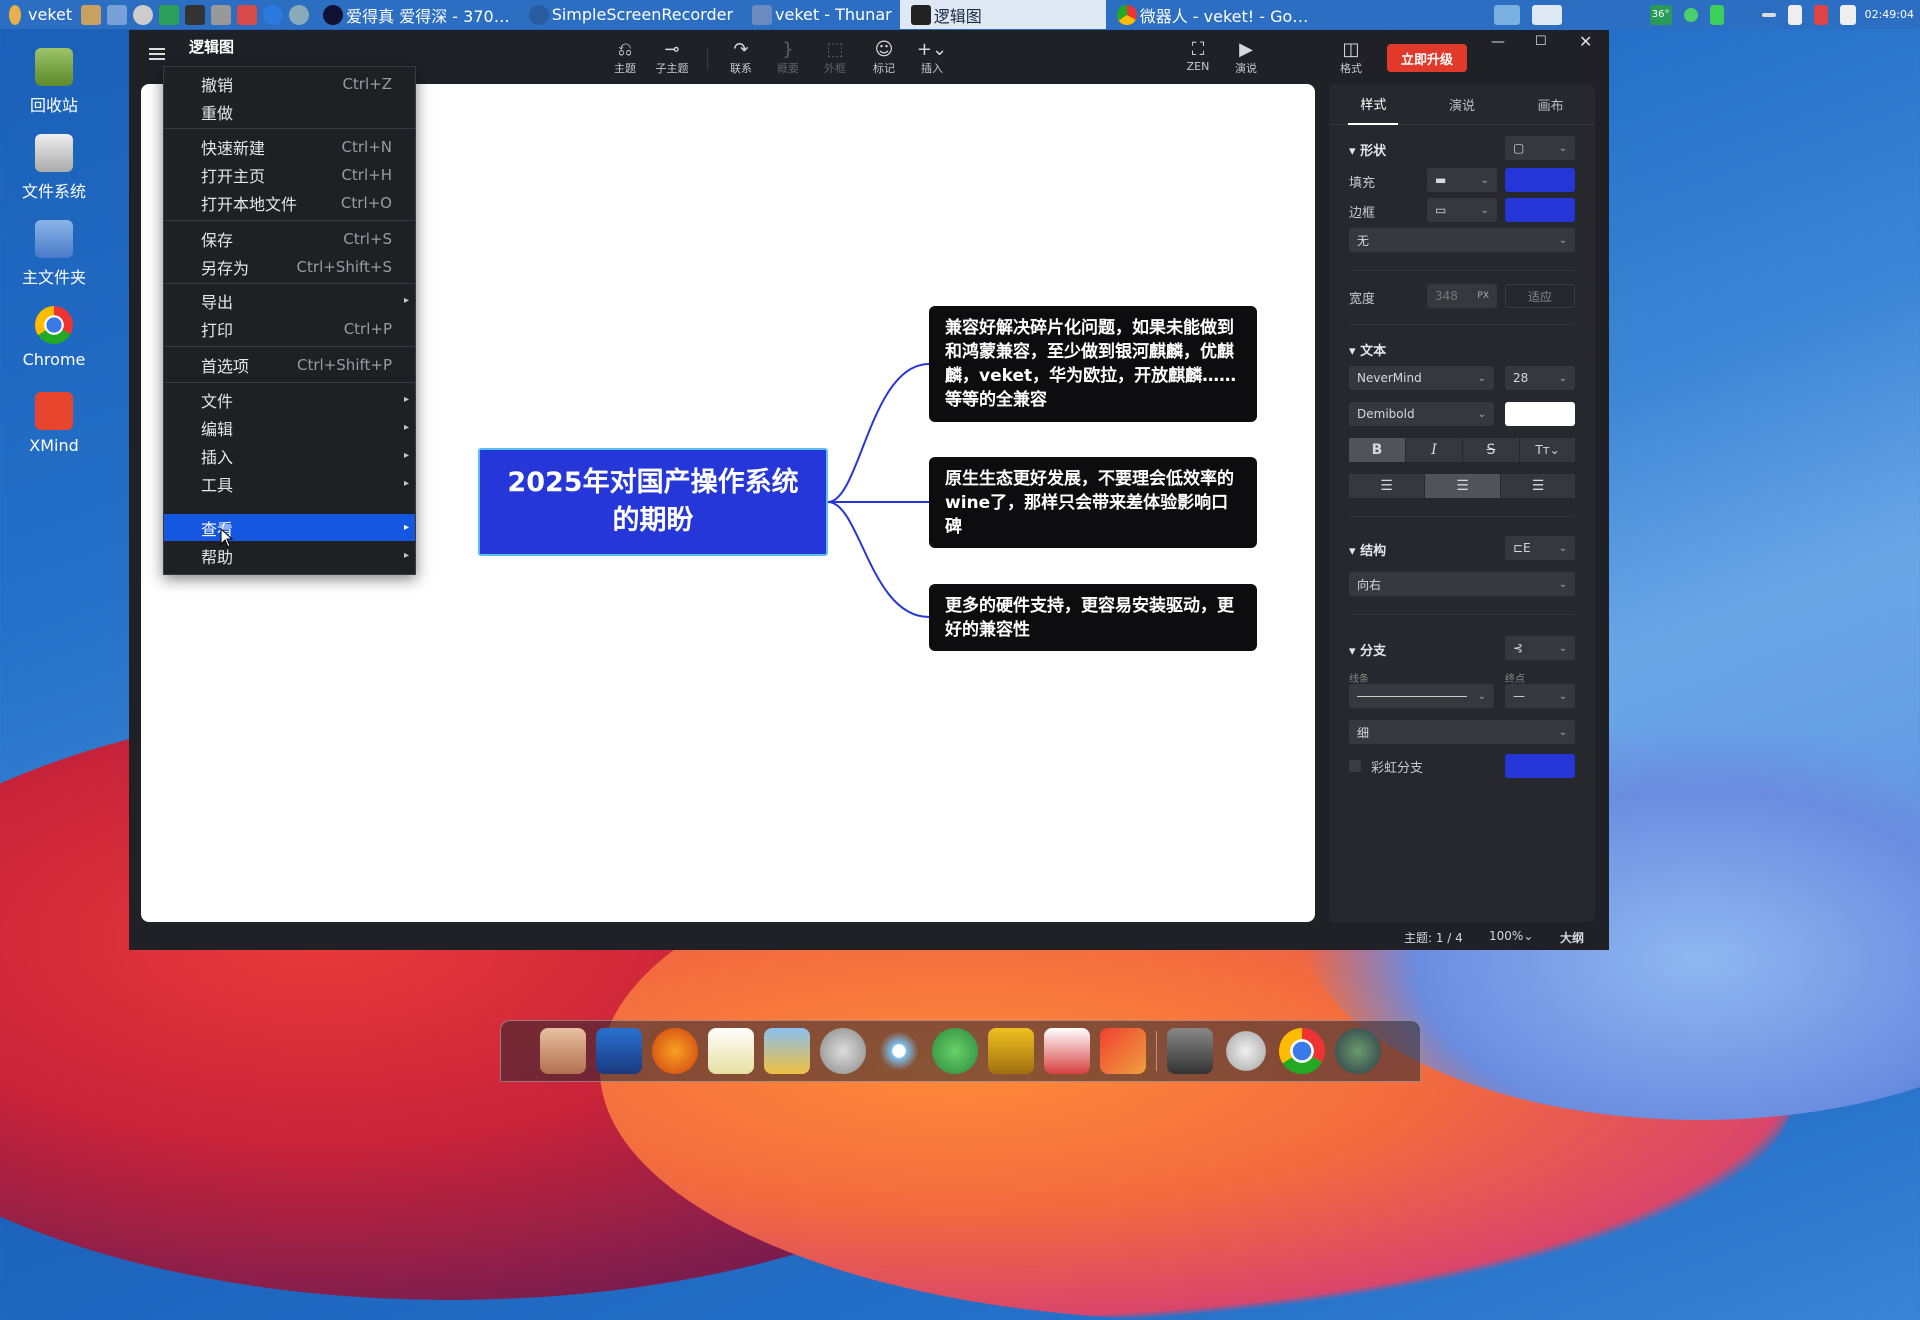 The width and height of the screenshot is (1920, 1320). I want to click on menu-item-save: 保存 Ctrl+S, so click(289, 238).